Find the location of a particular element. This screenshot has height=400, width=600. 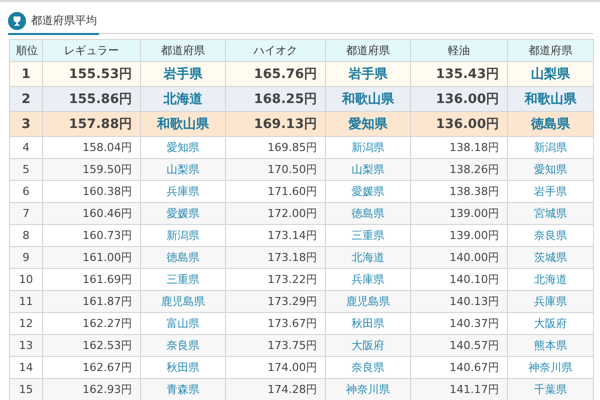

prefecture-link: 愛媛県 is located at coordinates (183, 213).